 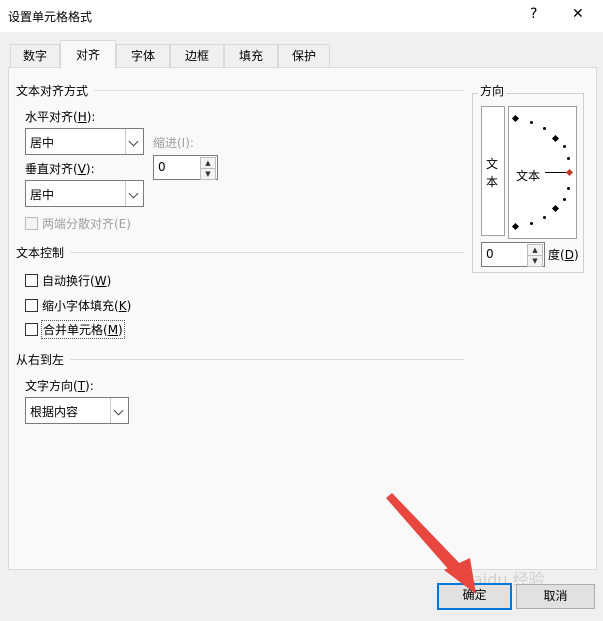 I want to click on help-button: ?, so click(x=533, y=14).